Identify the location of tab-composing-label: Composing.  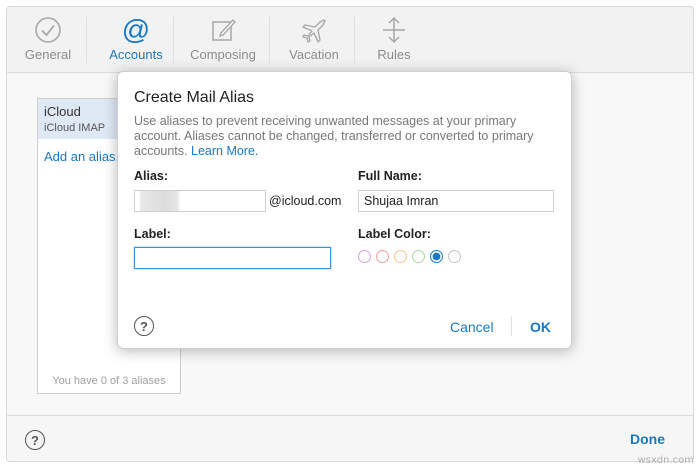
(223, 54).